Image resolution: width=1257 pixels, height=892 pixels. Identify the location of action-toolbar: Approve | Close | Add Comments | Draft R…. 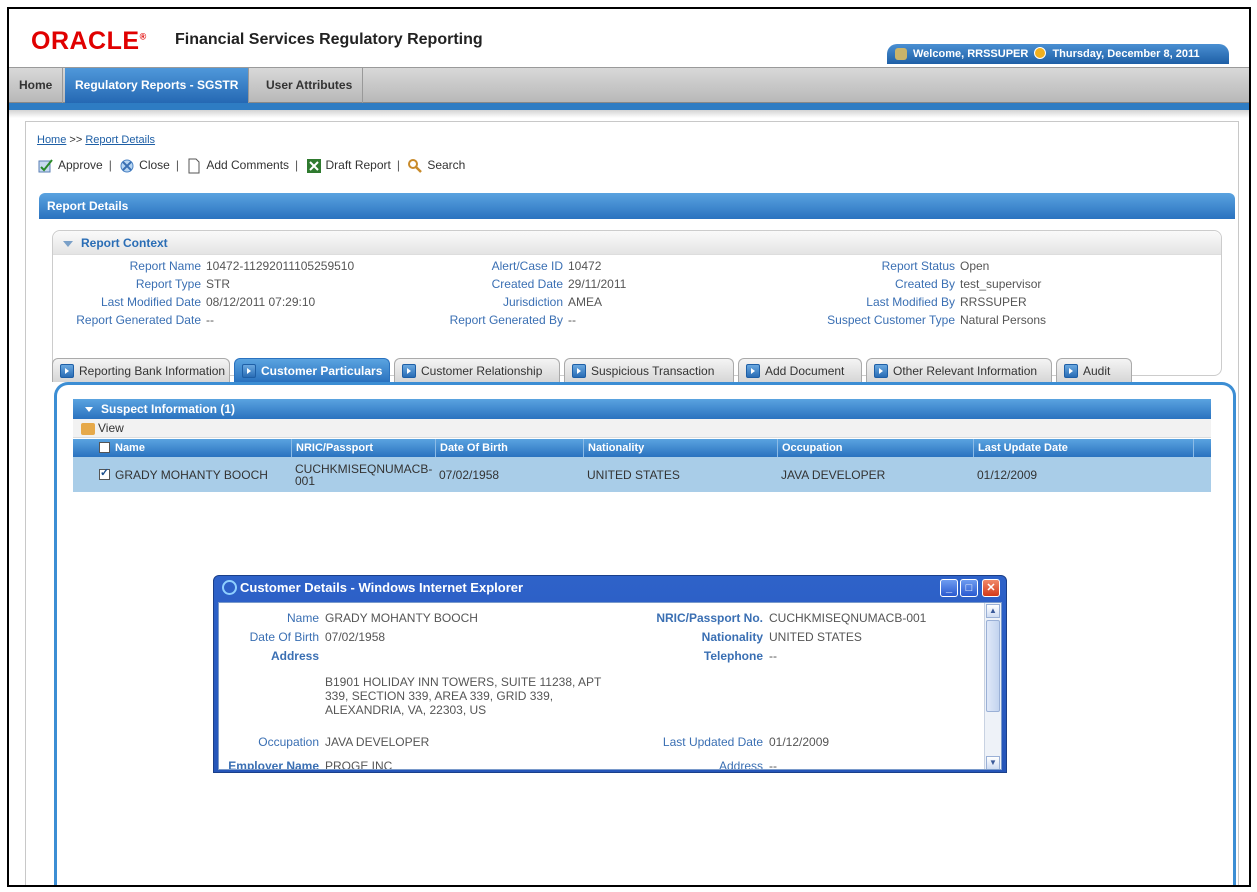
(252, 166).